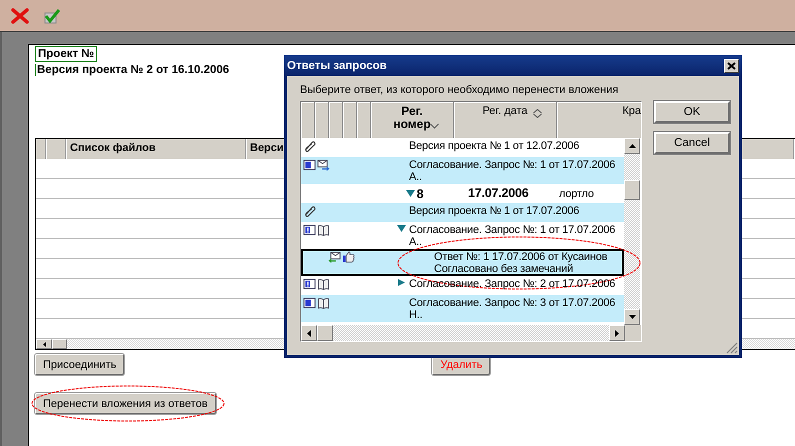  Describe the element at coordinates (494, 146) in the screenshot. I see `row-text: Версия проекта № 1 от 12.07.2006` at that location.